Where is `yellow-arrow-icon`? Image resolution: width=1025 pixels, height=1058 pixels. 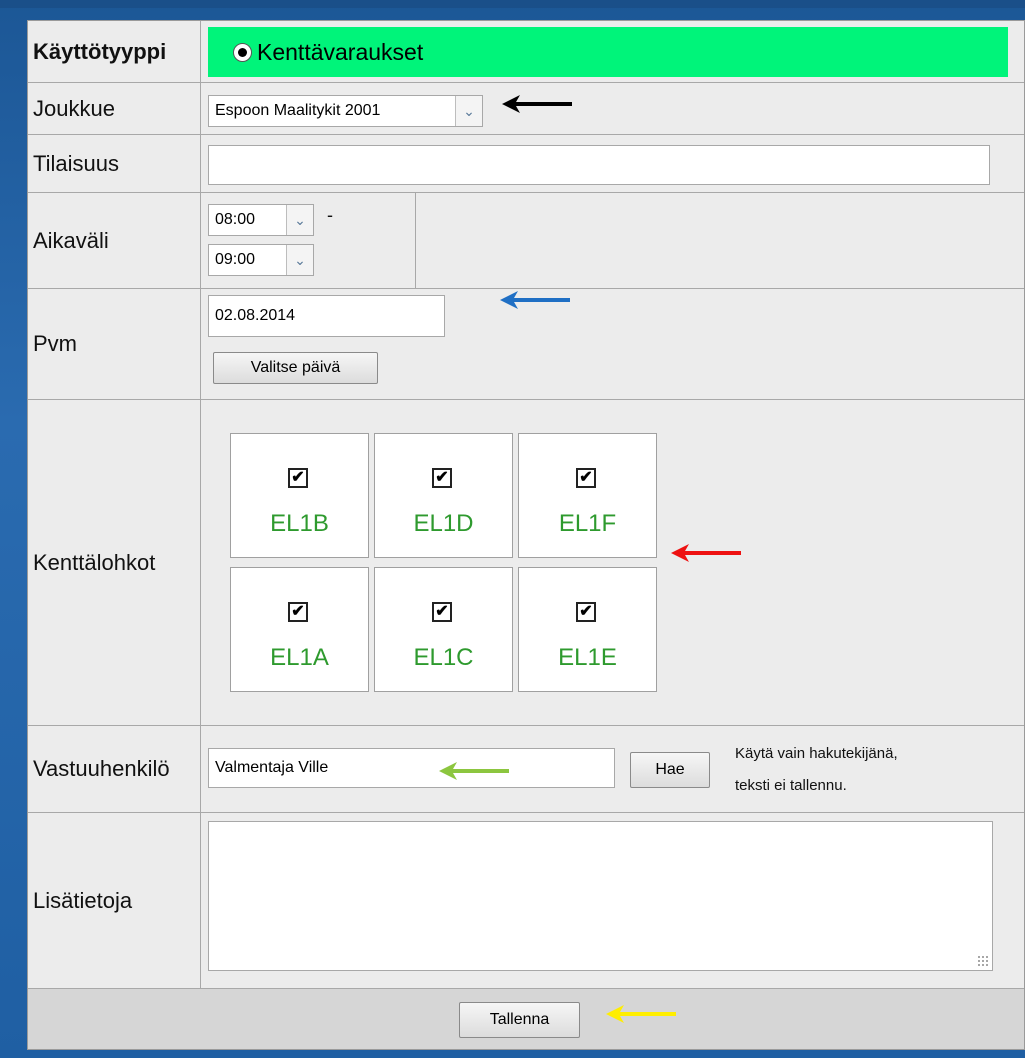 yellow-arrow-icon is located at coordinates (641, 1014).